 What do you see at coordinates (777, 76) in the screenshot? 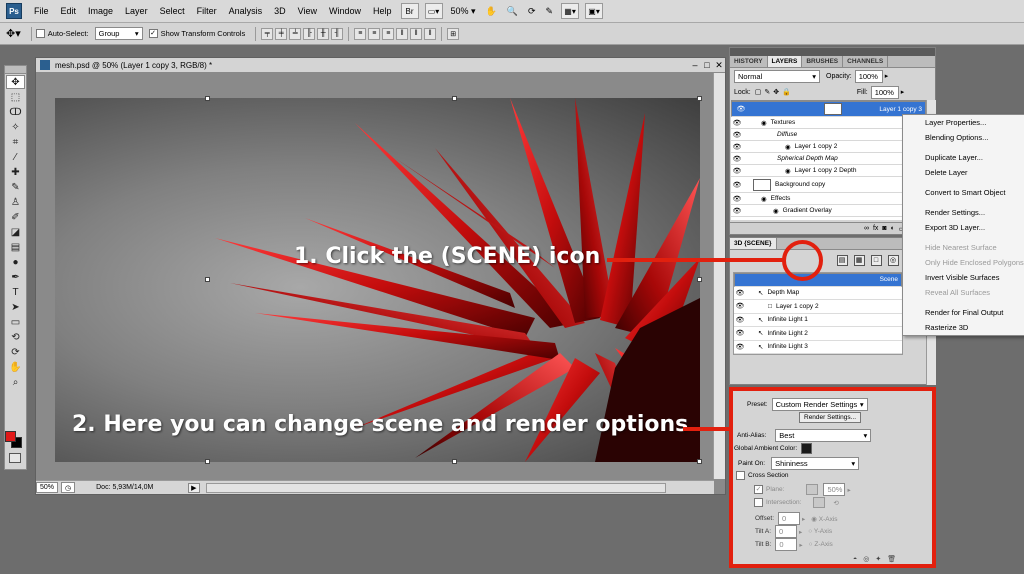
I see `blend-mode-select: Normal ▾` at bounding box center [777, 76].